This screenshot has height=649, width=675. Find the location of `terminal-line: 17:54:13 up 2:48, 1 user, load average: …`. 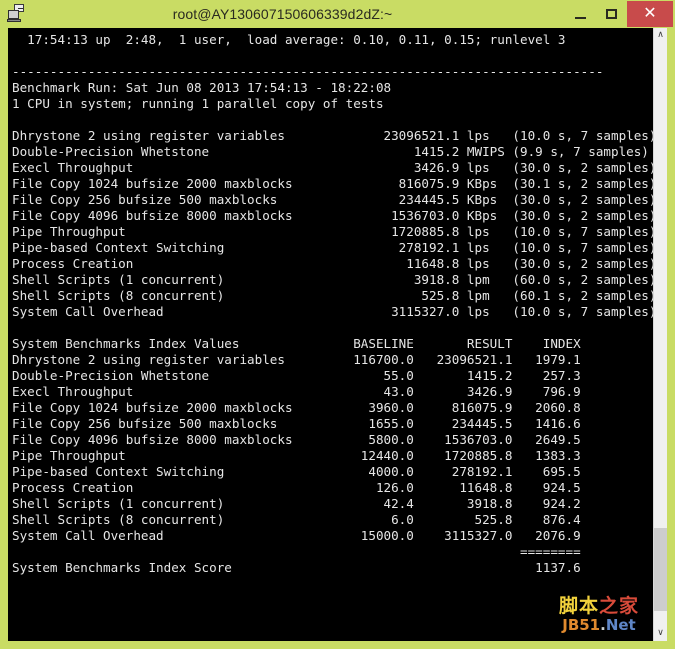

terminal-line: 17:54:13 up 2:48, 1 user, load average: … is located at coordinates (289, 39).